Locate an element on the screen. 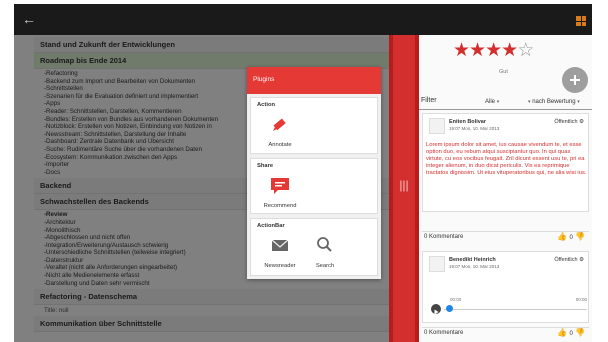  star-rating: ★★★★☆ is located at coordinates (493, 50).